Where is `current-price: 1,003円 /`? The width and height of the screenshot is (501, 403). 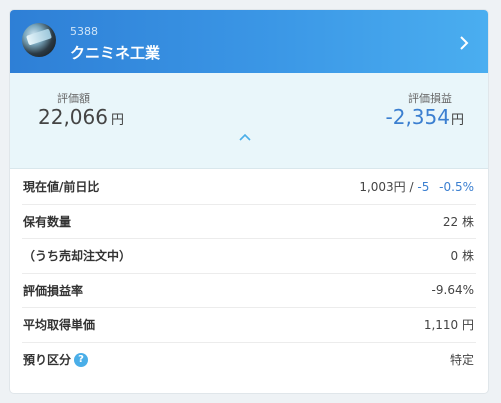 current-price: 1,003円 / is located at coordinates (386, 187).